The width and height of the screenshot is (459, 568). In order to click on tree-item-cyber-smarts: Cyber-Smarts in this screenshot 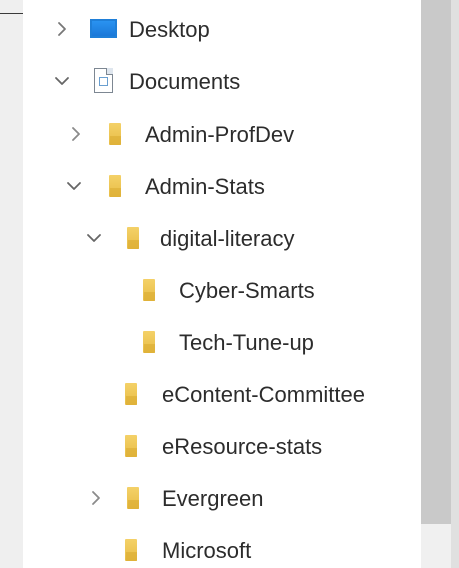, I will do `click(222, 290)`.